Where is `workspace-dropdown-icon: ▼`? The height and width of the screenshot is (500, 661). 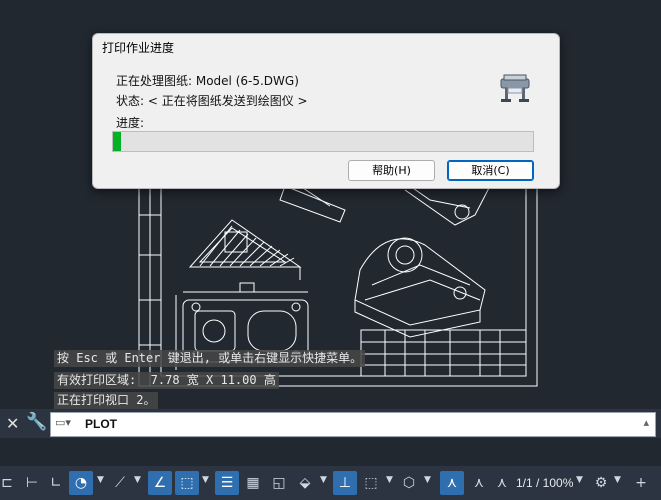
workspace-dropdown-icon: ▼ is located at coordinates (617, 480).